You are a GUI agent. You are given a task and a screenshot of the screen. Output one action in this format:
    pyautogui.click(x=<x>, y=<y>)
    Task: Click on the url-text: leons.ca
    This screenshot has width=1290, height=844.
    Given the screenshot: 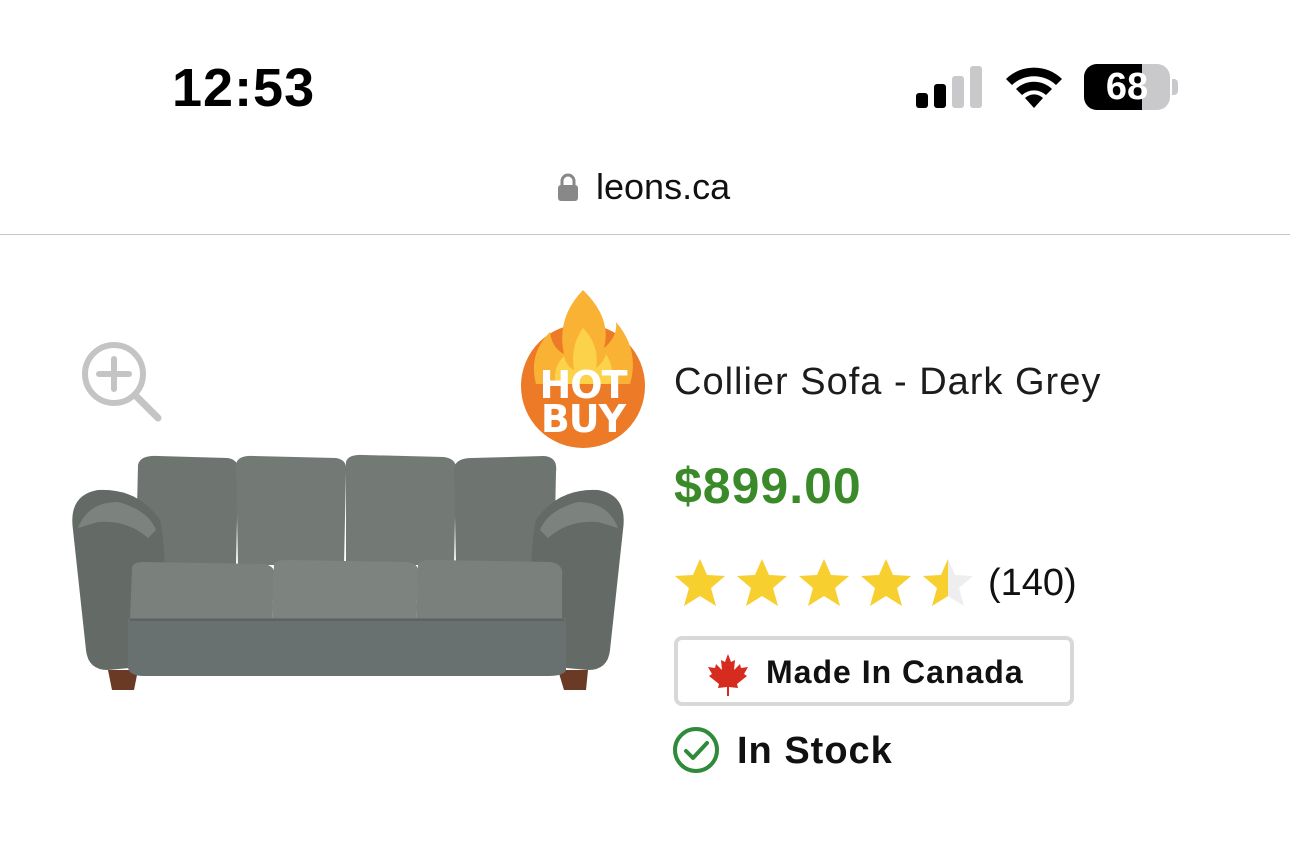 What is the action you would take?
    pyautogui.click(x=663, y=187)
    